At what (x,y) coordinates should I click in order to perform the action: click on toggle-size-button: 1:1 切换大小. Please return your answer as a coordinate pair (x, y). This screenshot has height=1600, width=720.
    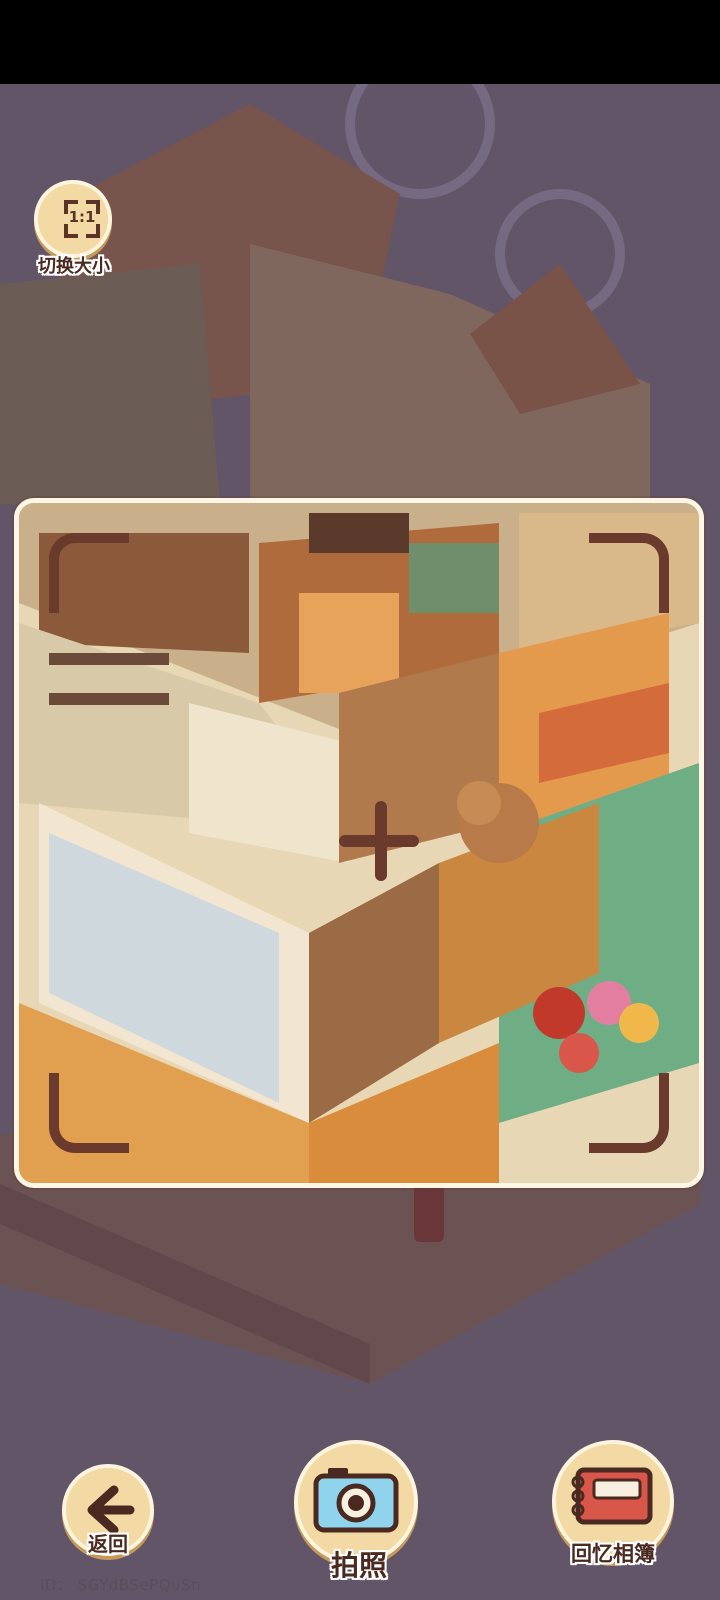
    Looking at the image, I should click on (74, 230).